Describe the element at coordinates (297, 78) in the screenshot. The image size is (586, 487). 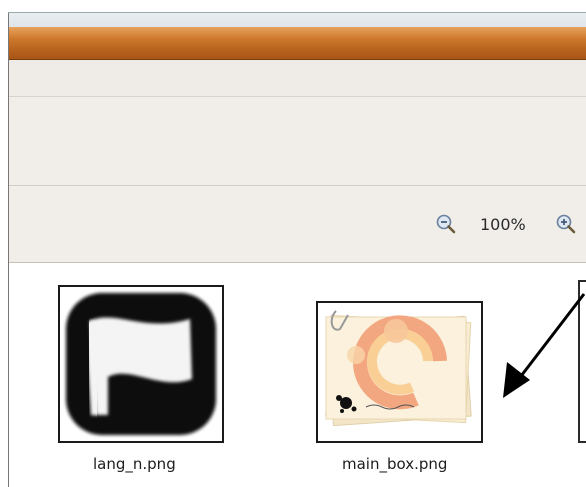
I see `menu-bar` at that location.